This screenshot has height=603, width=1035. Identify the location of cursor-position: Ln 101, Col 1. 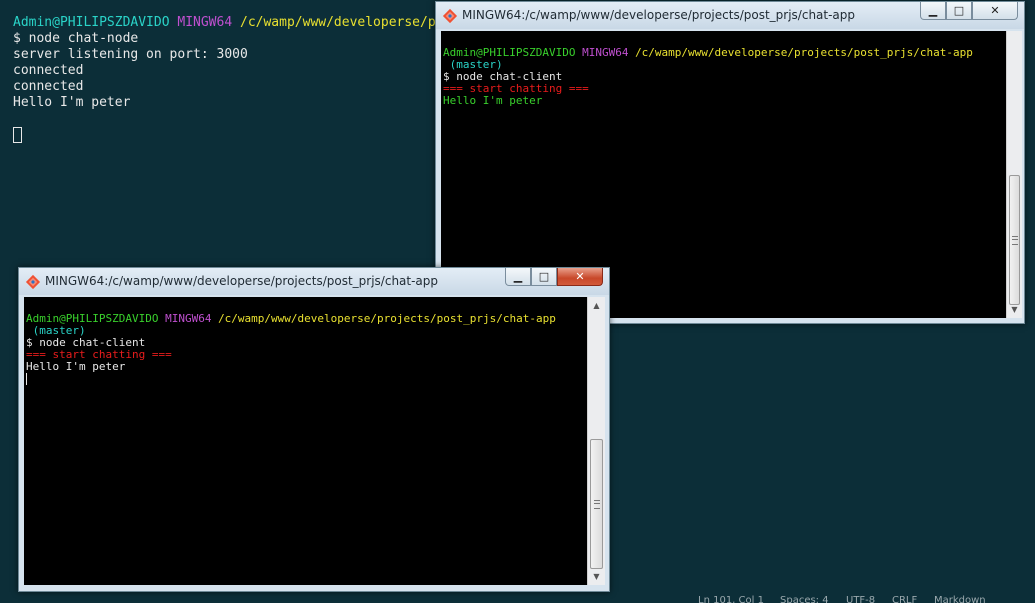
(731, 599).